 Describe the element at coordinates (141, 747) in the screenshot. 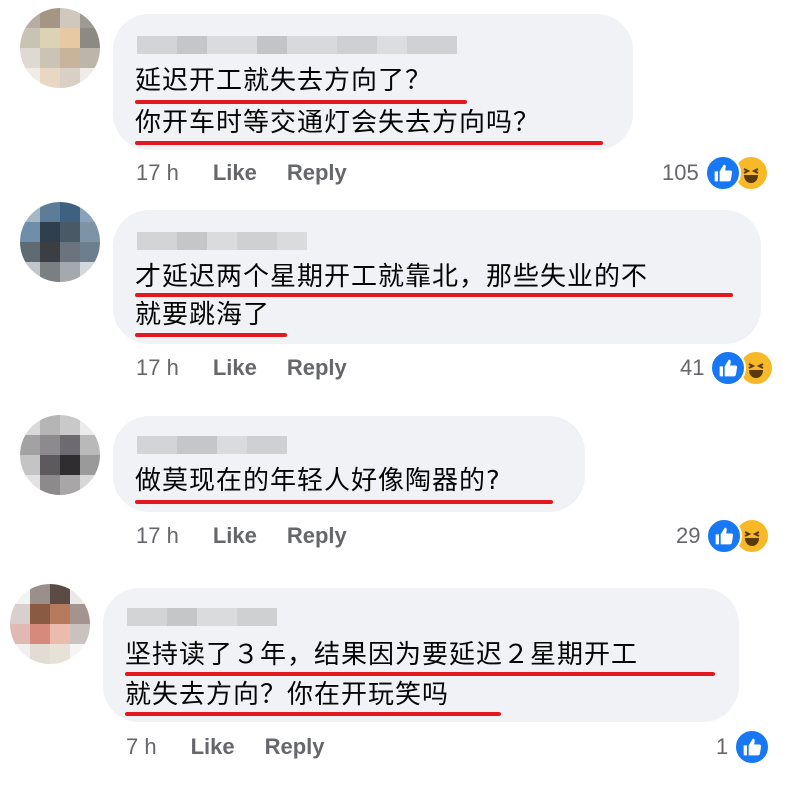

I see `timestamp: 7 h` at that location.